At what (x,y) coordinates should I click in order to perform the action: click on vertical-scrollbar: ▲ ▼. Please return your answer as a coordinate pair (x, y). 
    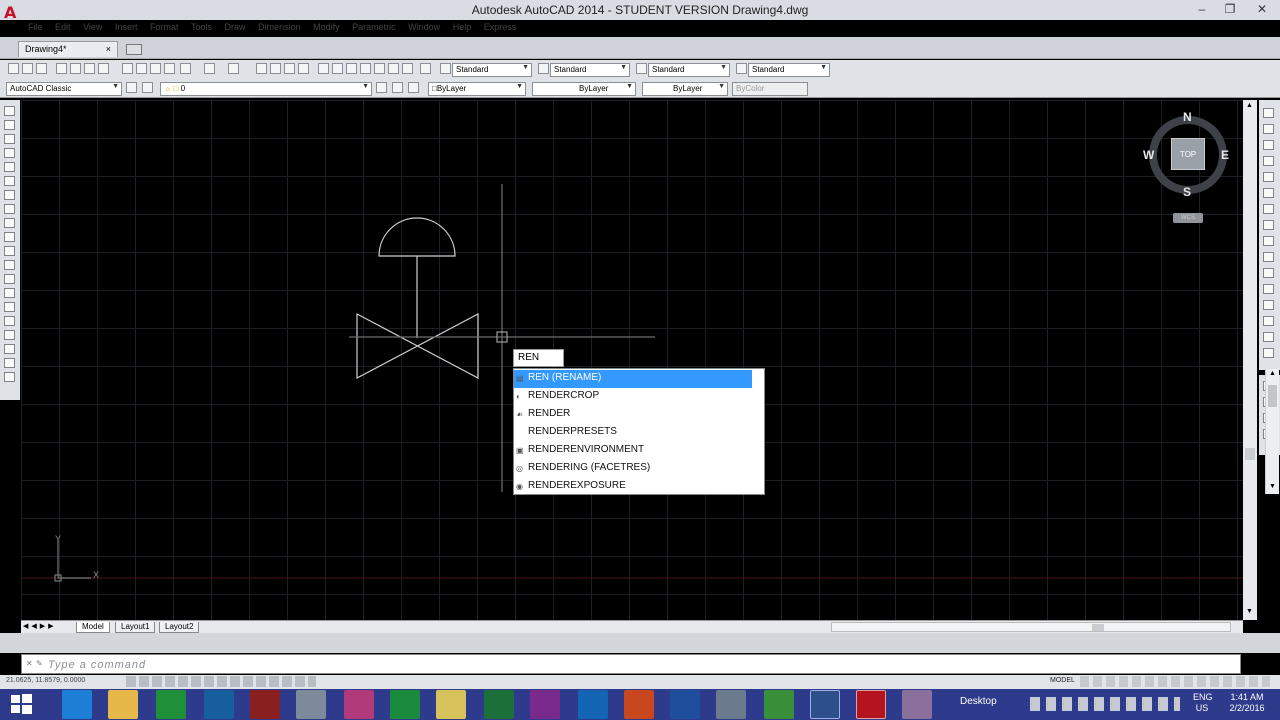
    Looking at the image, I should click on (1250, 360).